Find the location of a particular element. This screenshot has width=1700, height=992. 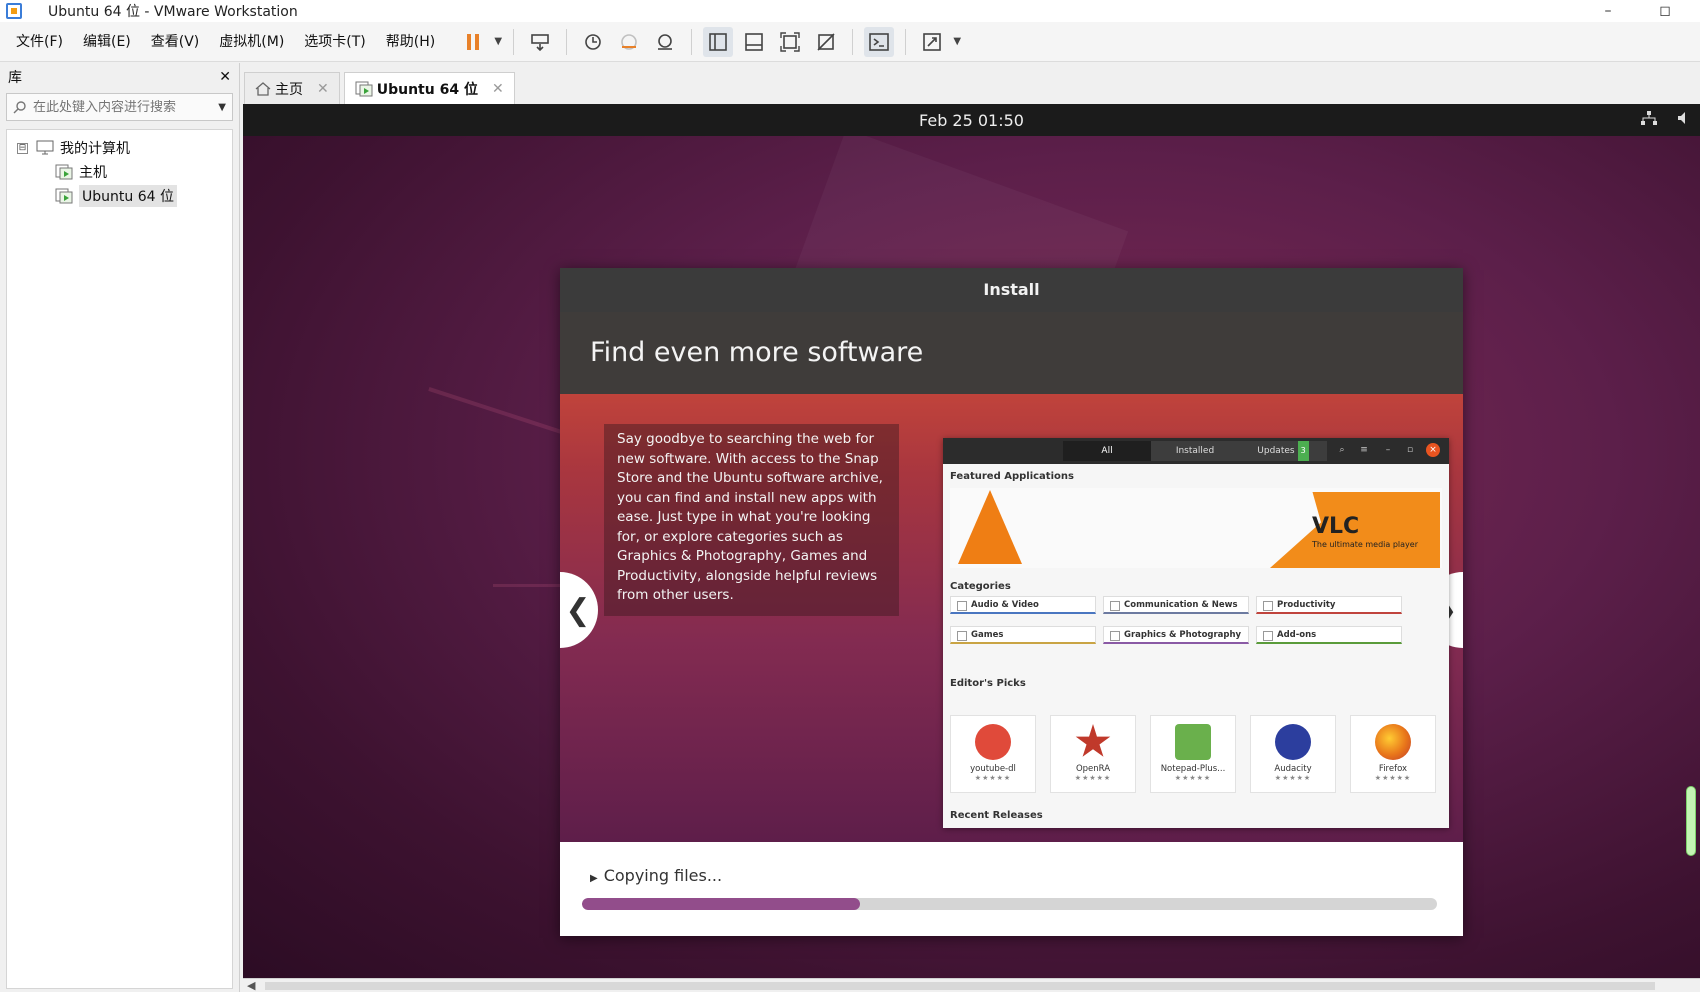

clock: Feb 25 01:50 is located at coordinates (971, 120).